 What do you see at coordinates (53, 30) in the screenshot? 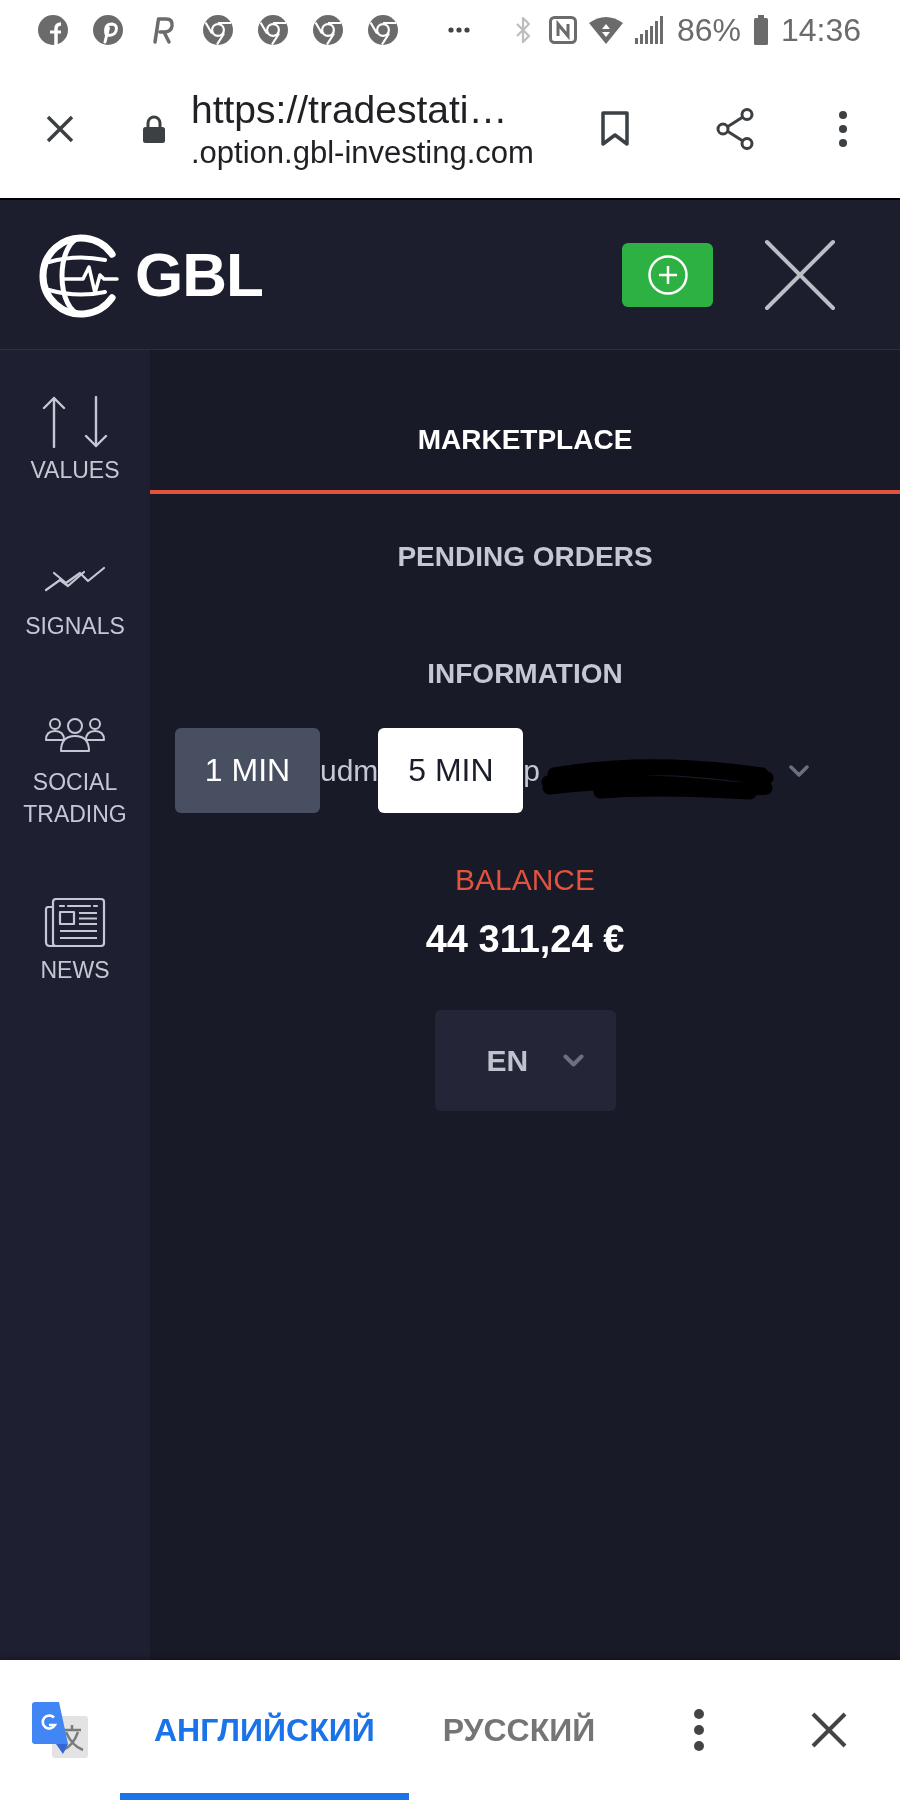
I see `letter-f-logo-icon` at bounding box center [53, 30].